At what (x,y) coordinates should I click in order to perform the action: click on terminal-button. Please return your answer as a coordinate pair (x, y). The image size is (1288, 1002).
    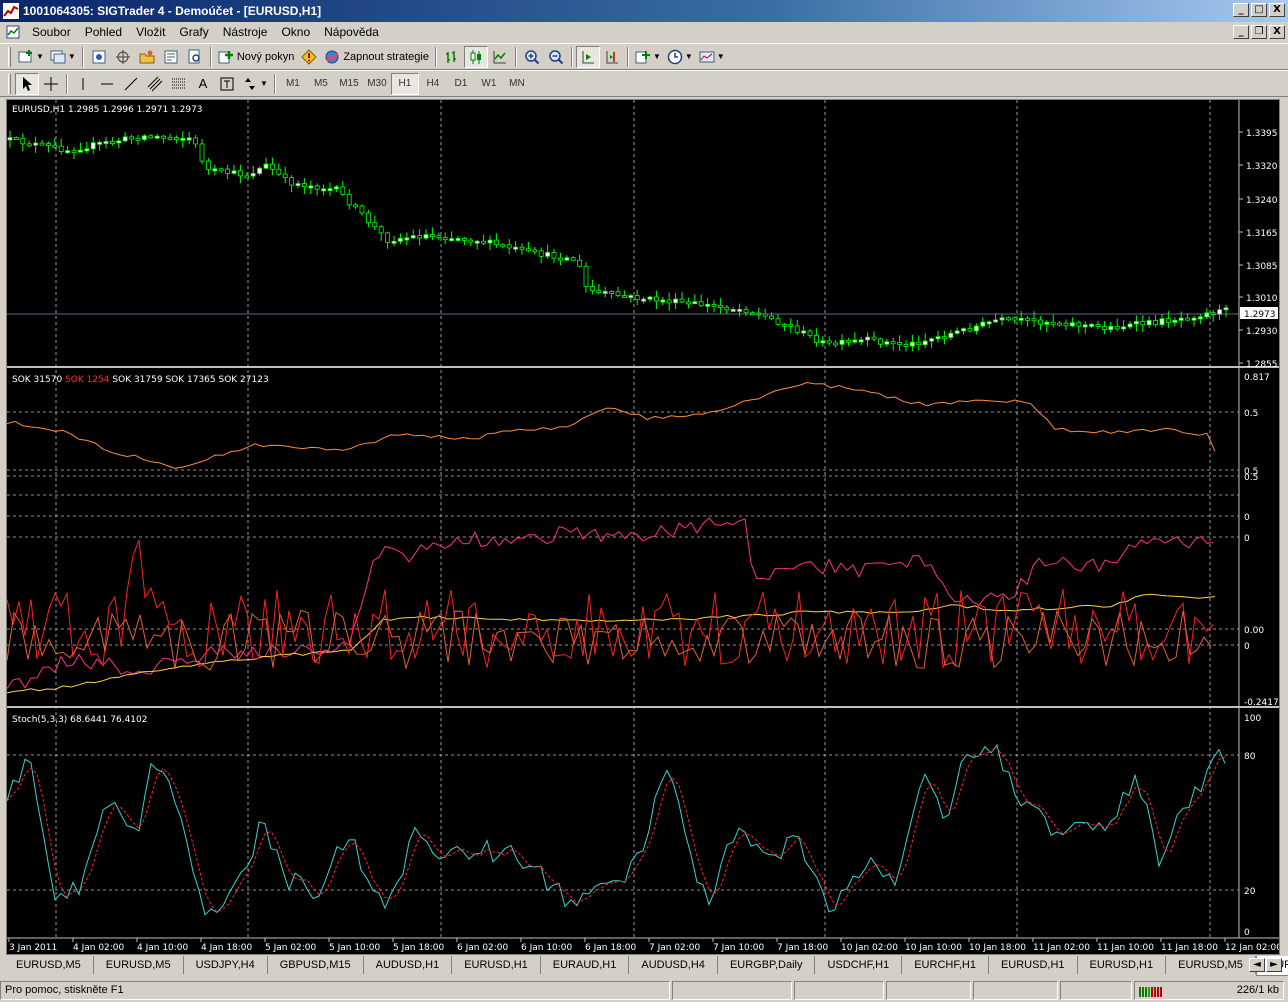
    Looking at the image, I should click on (171, 57).